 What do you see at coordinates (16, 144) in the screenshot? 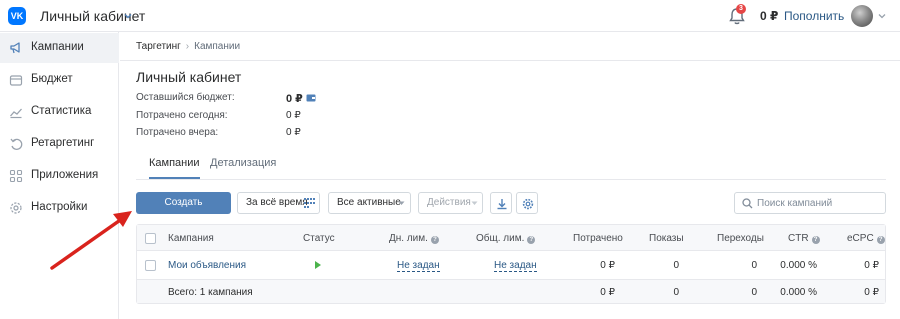
I see `retarget-icon` at bounding box center [16, 144].